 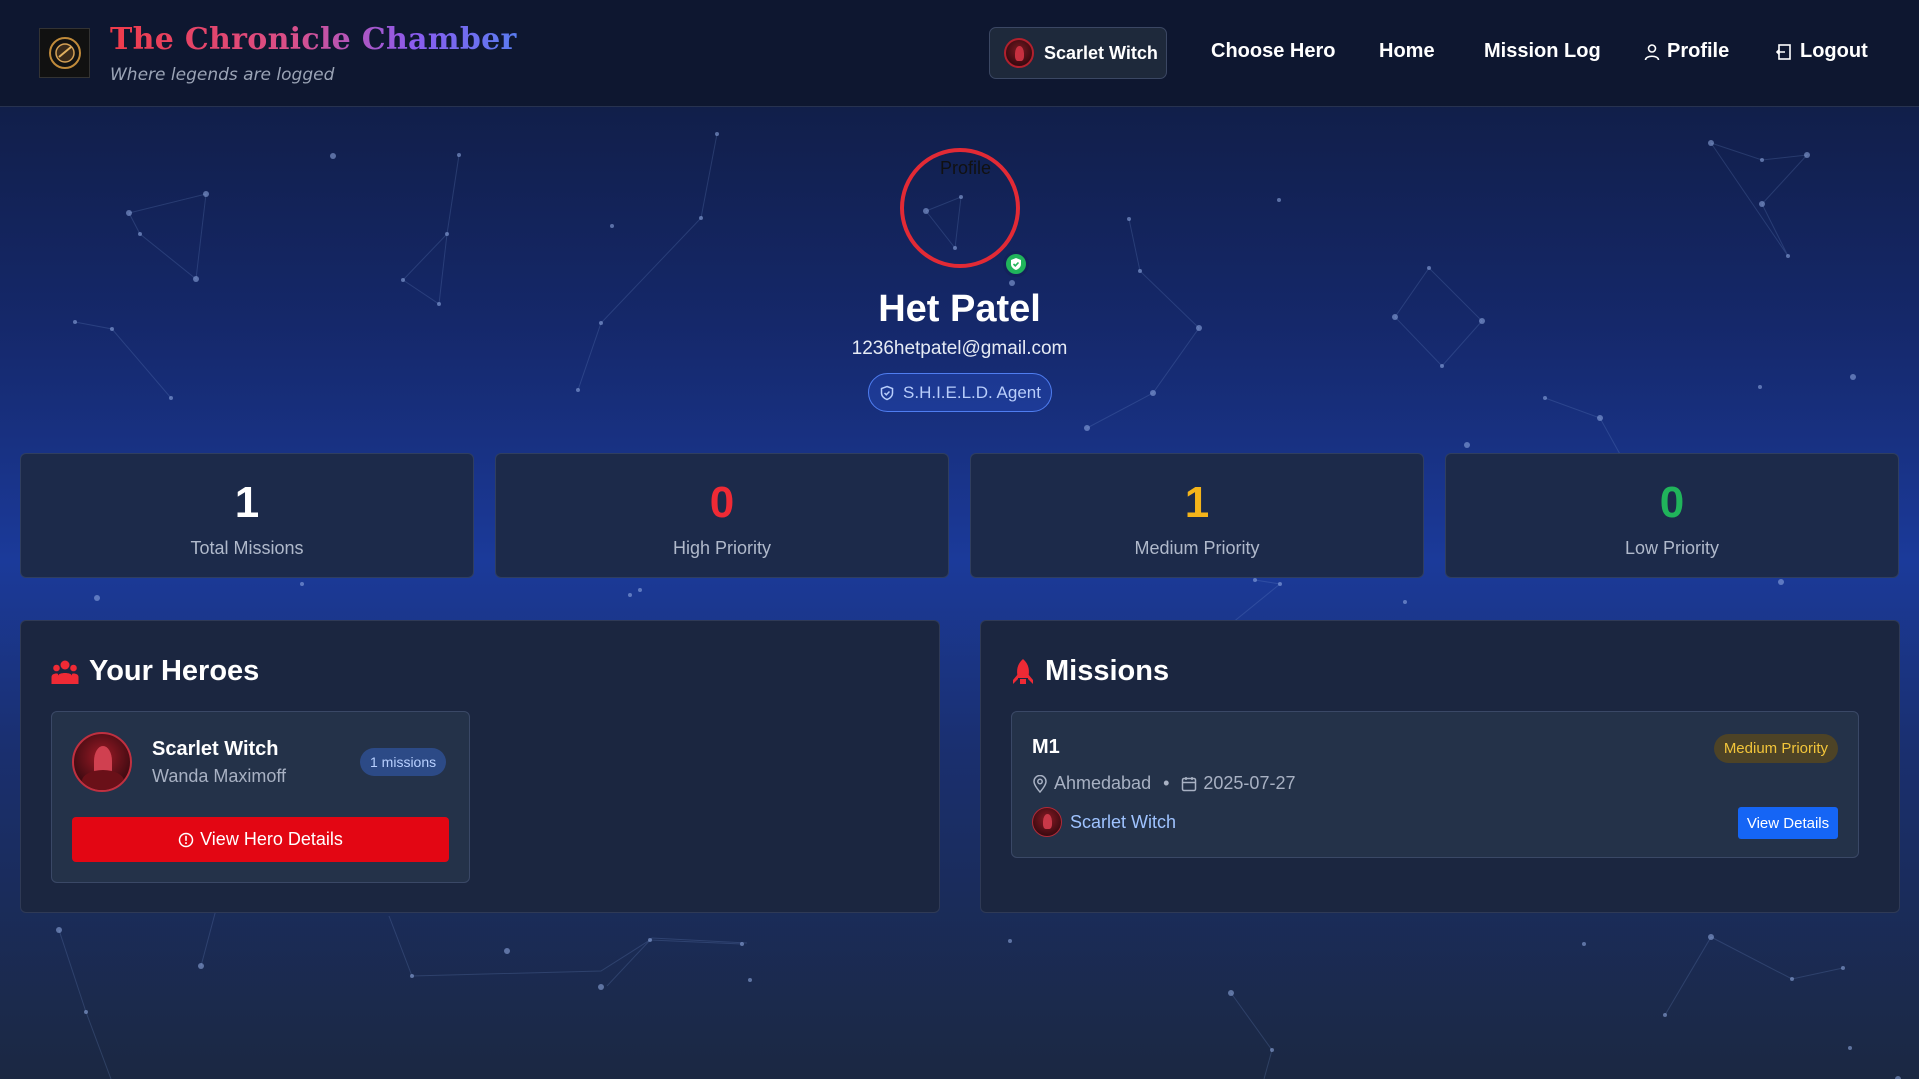 What do you see at coordinates (972, 392) in the screenshot?
I see `role-label: S.H.I.E.L.D. Agent` at bounding box center [972, 392].